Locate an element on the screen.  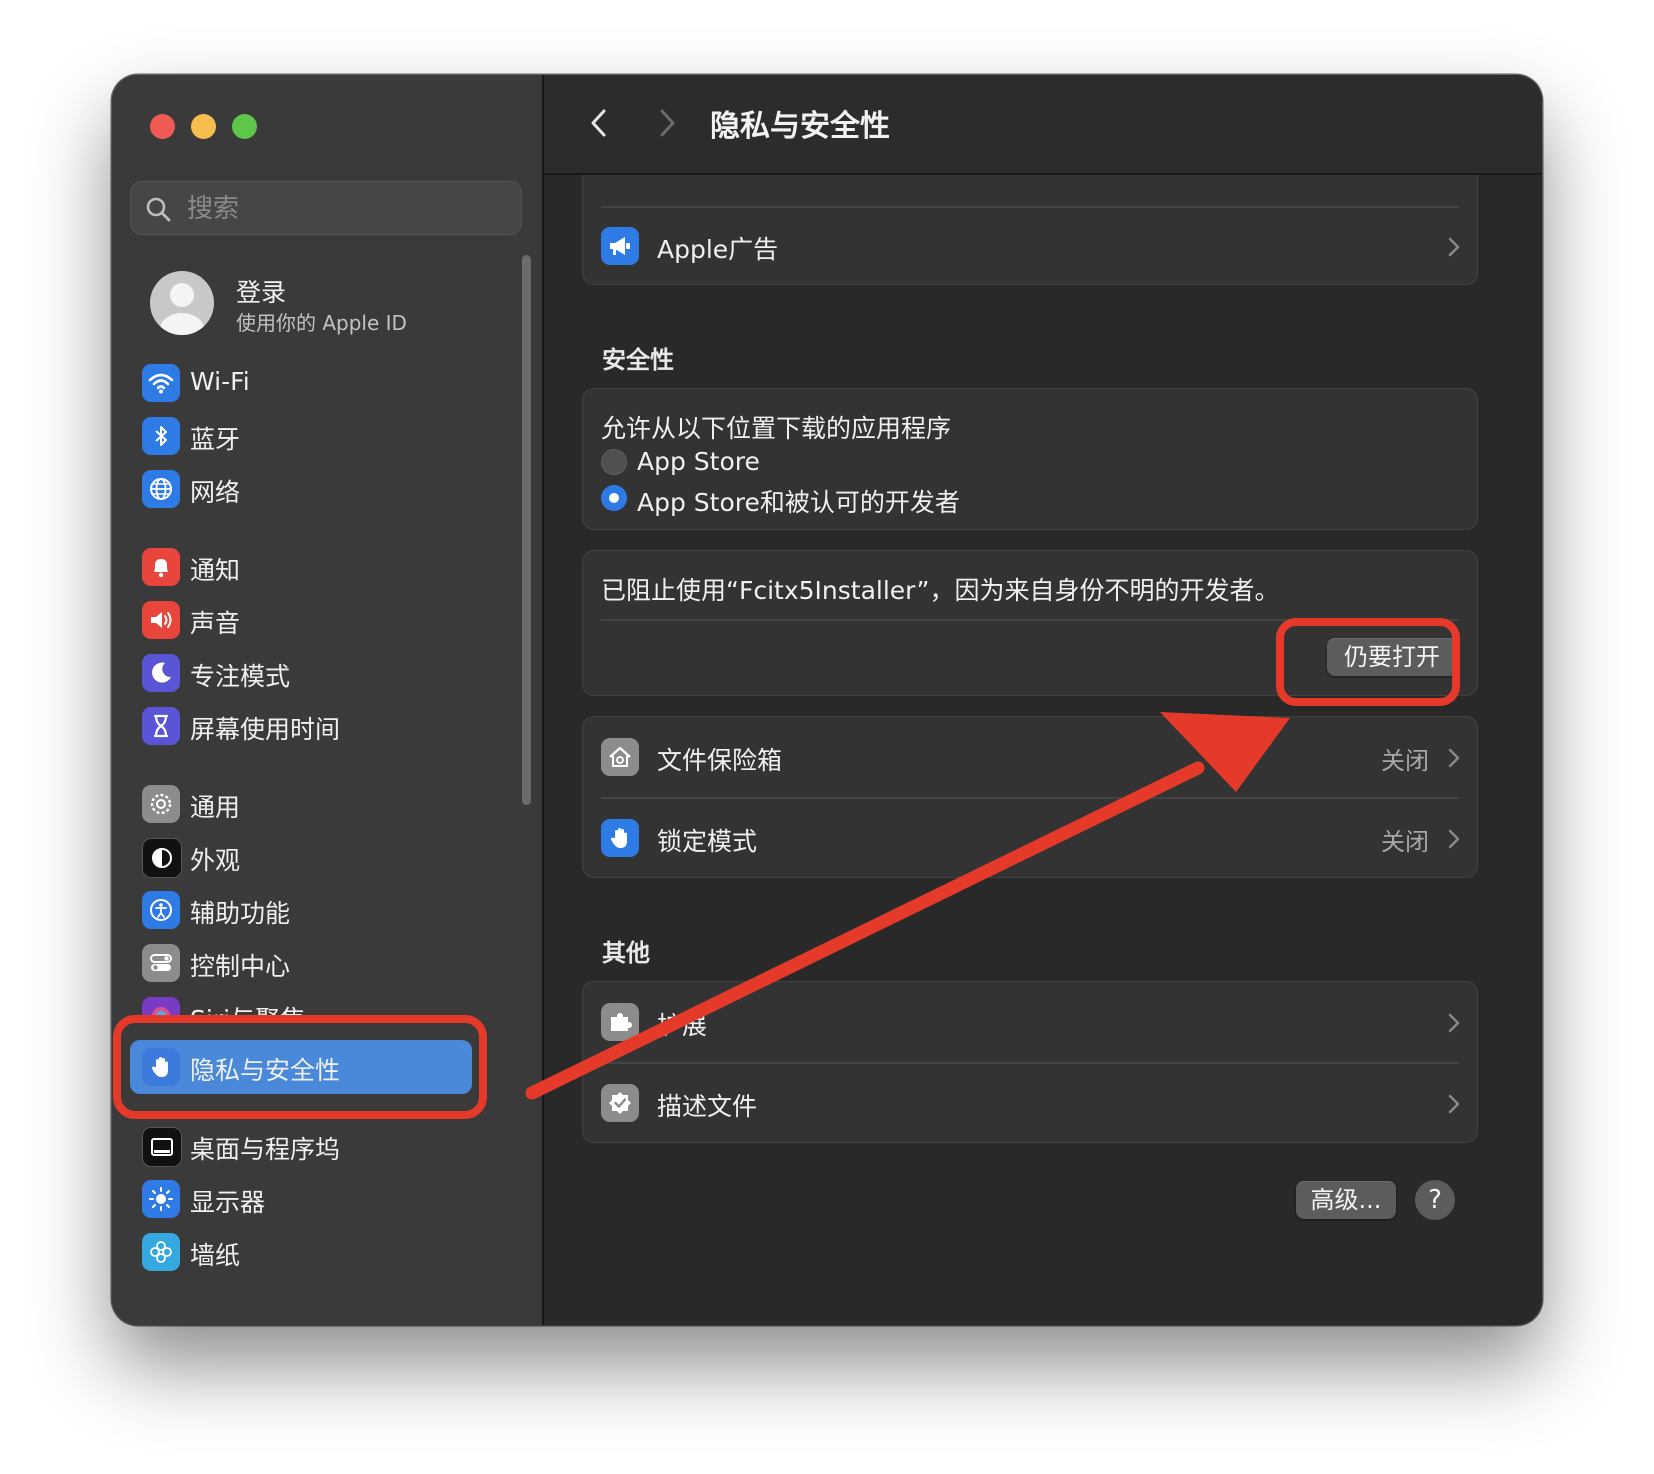
filevault-status: 关闭 is located at coordinates (1405, 761).